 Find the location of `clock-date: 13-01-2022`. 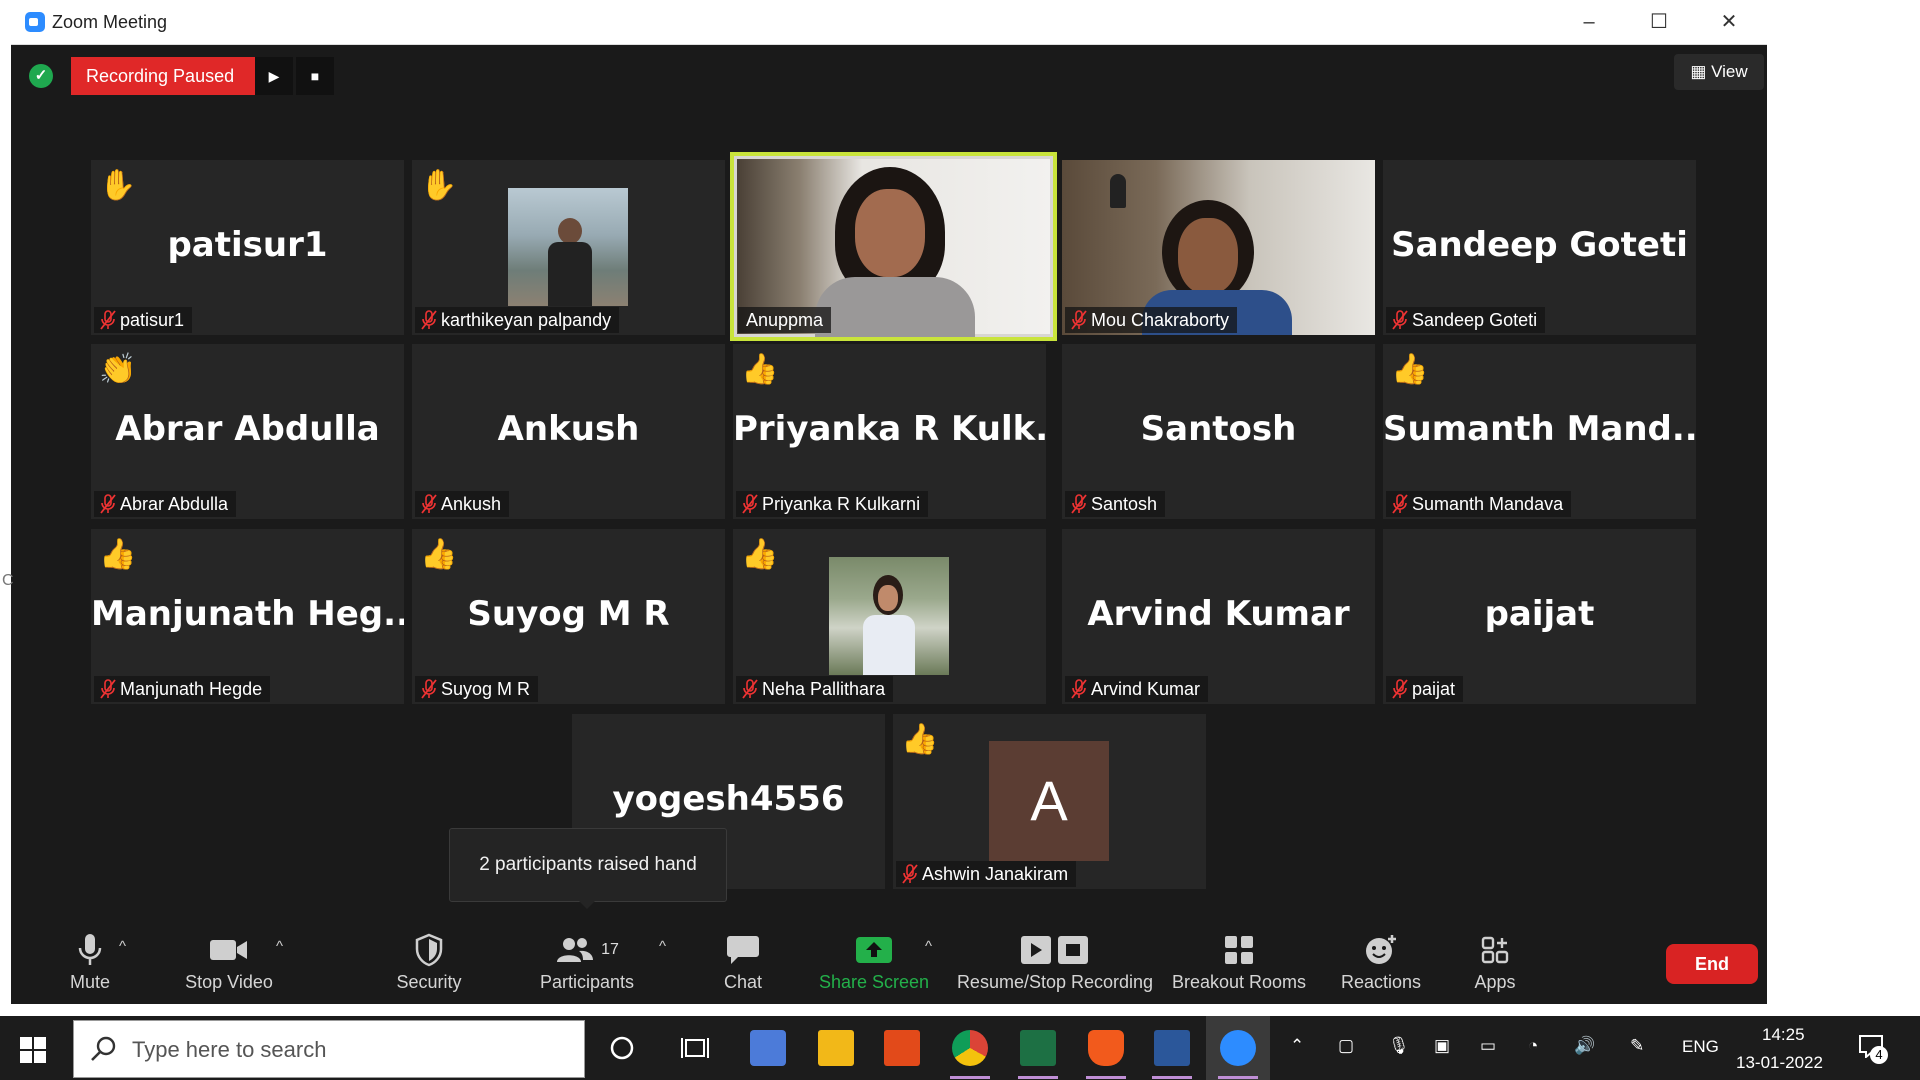

clock-date: 13-01-2022 is located at coordinates (1779, 1063).